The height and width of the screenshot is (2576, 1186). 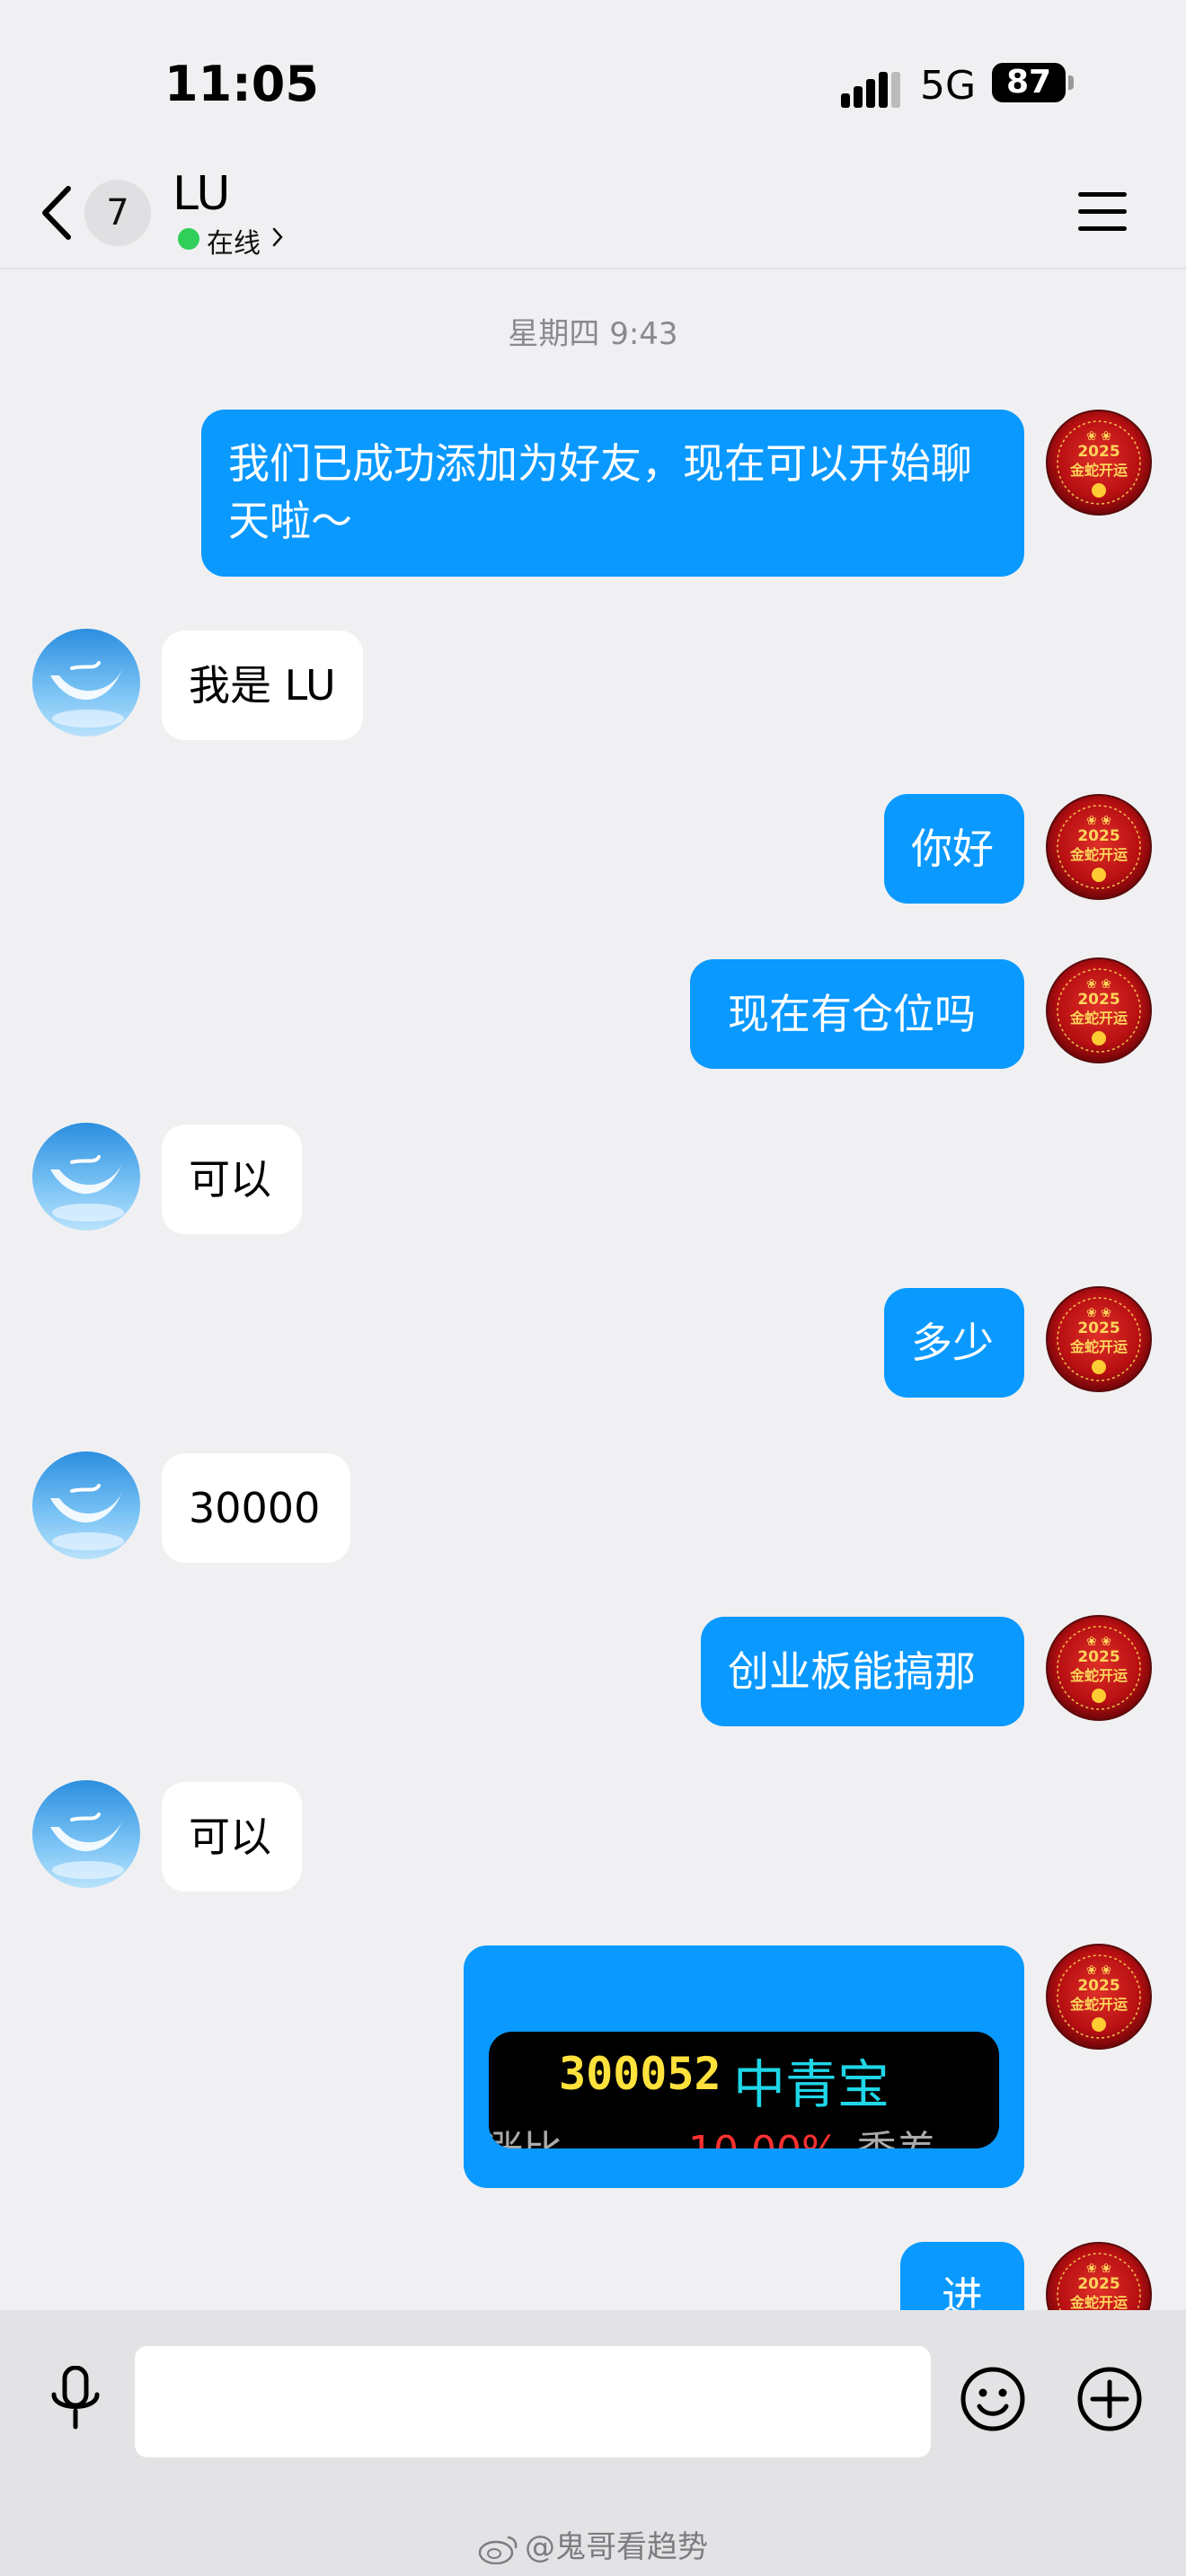 I want to click on stock-code: 300052, so click(x=640, y=2074).